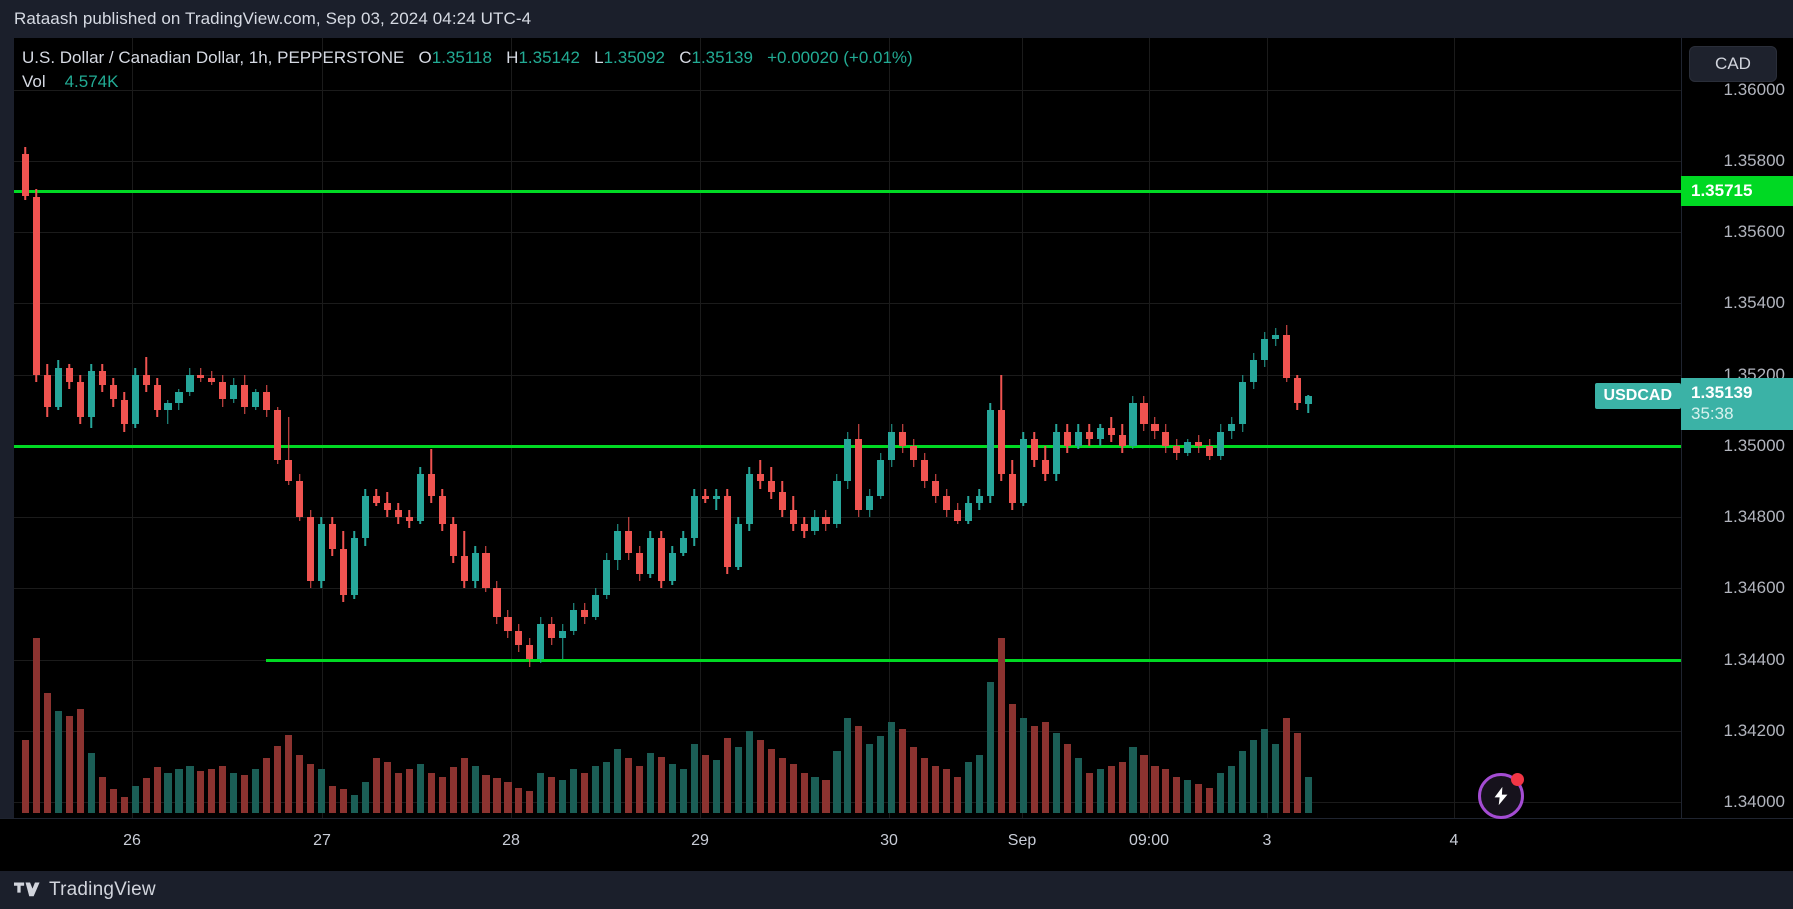 The width and height of the screenshot is (1793, 909). What do you see at coordinates (1712, 414) in the screenshot?
I see `bar-countdown: 35:38` at bounding box center [1712, 414].